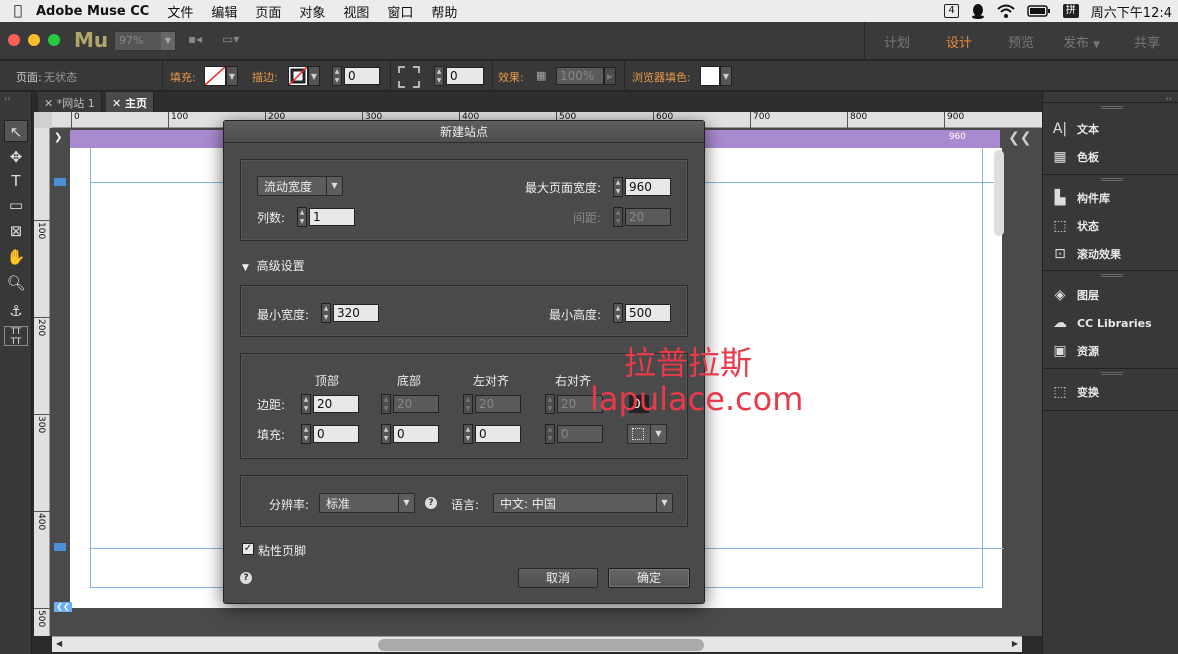  What do you see at coordinates (498, 434) in the screenshot?
I see `padding-left-input: 0` at bounding box center [498, 434].